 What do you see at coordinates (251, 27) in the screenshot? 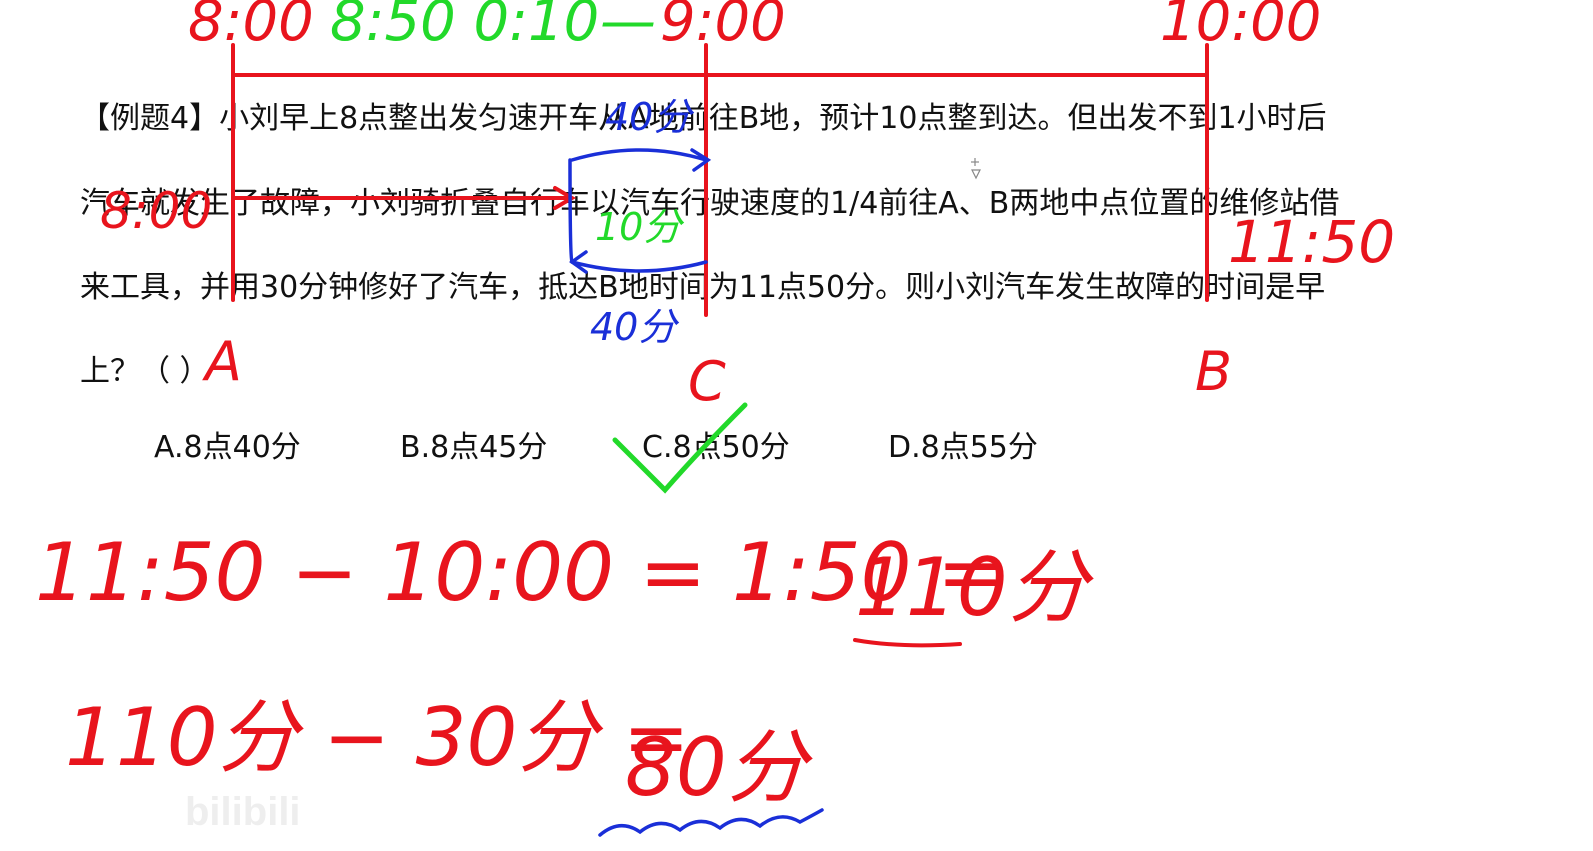
I see `label-time-start: 8:00` at bounding box center [251, 27].